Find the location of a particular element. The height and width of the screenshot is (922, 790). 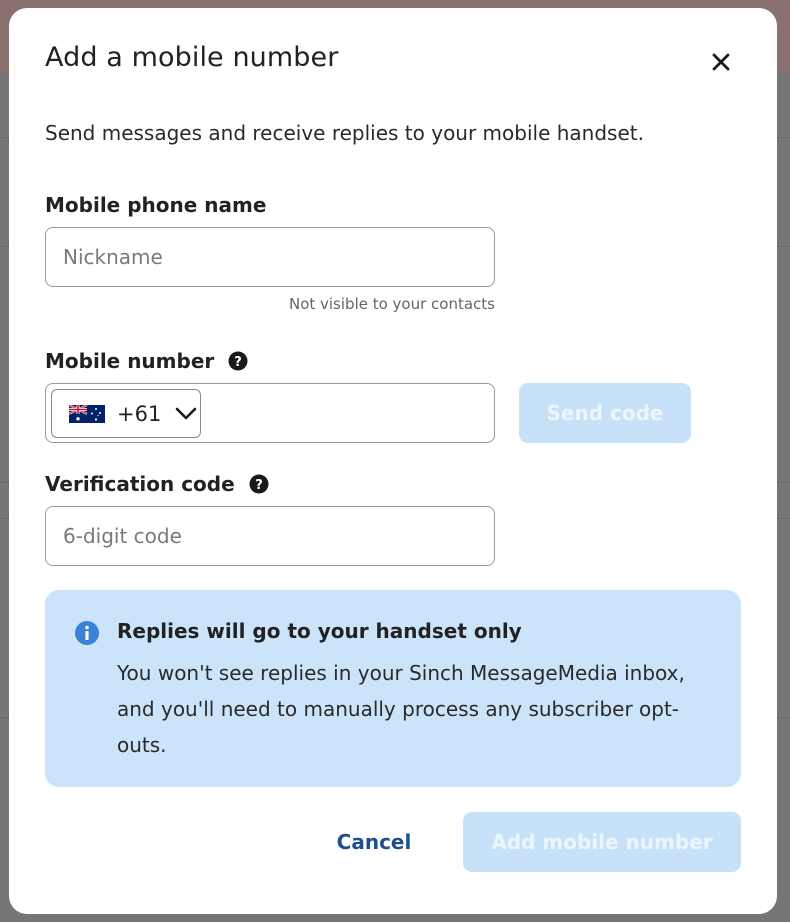

phone-name-label-text: Mobile phone name is located at coordinates (156, 205).